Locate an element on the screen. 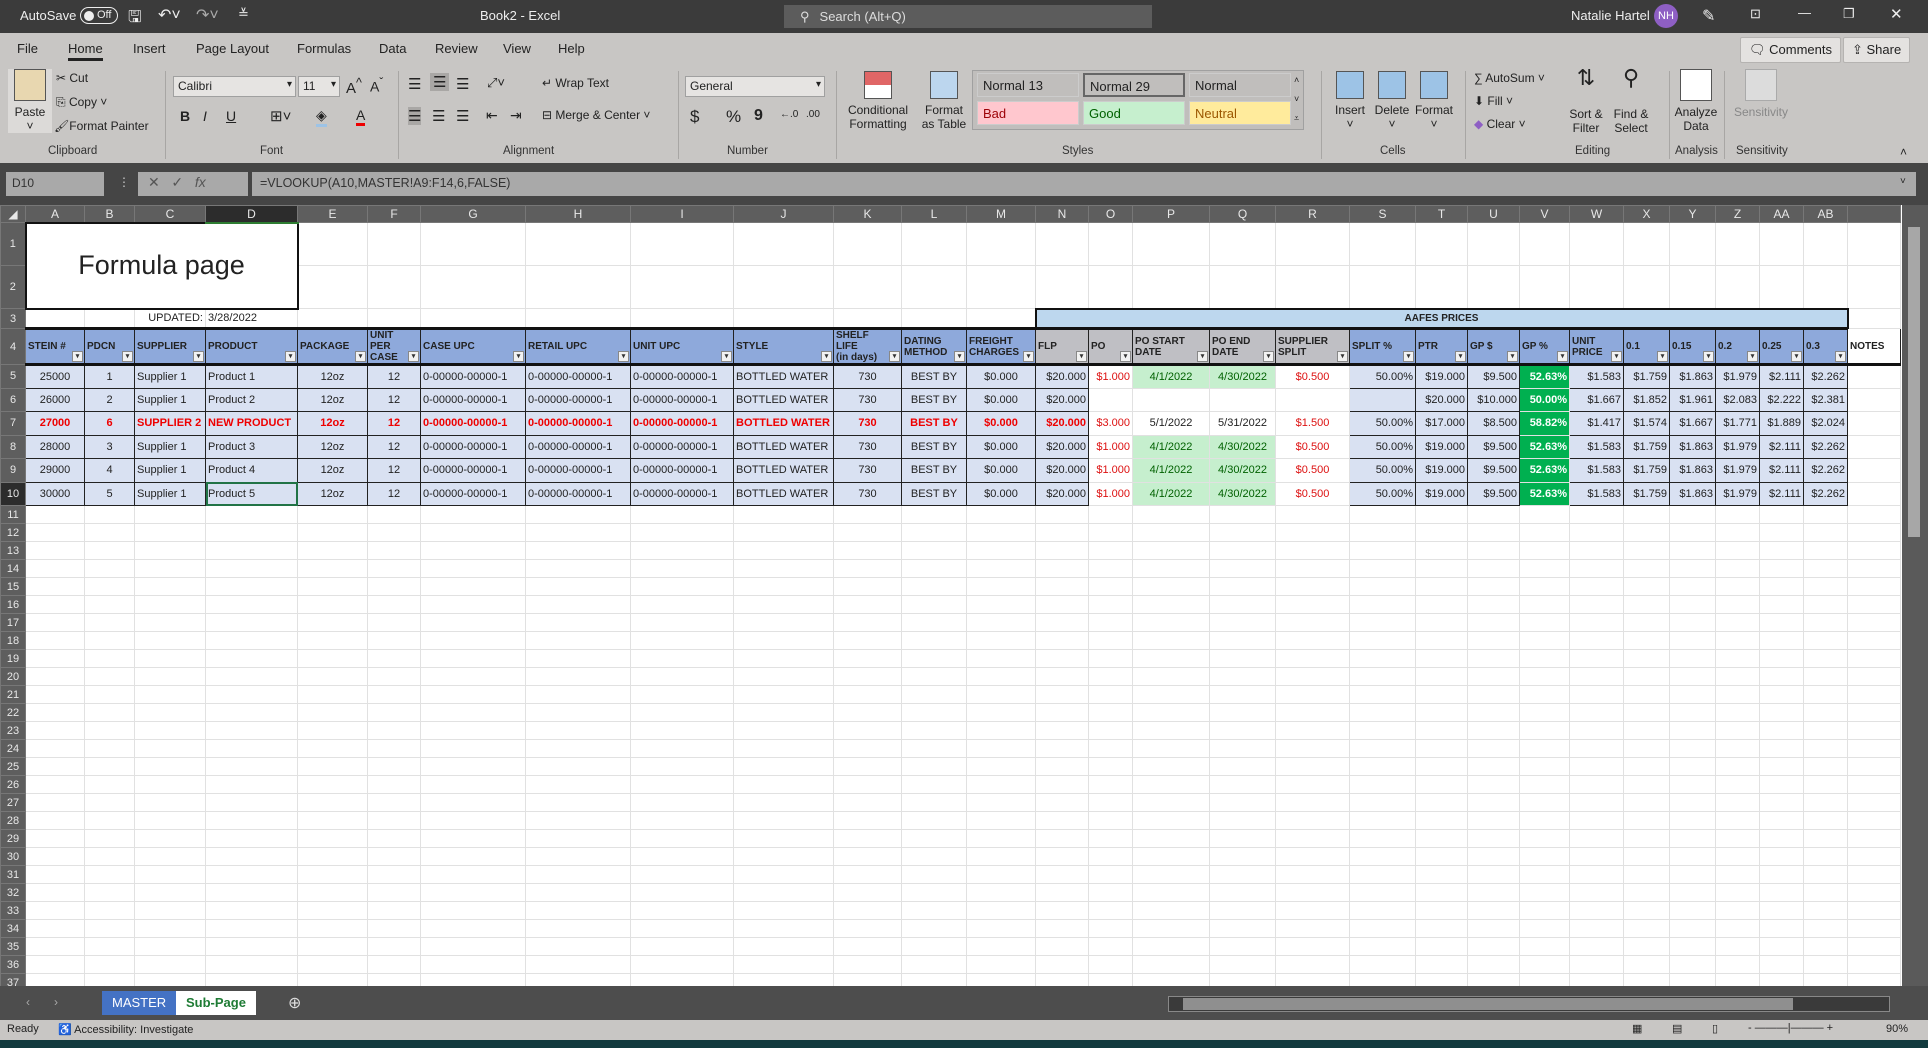  row-header: 36 is located at coordinates (13, 964).